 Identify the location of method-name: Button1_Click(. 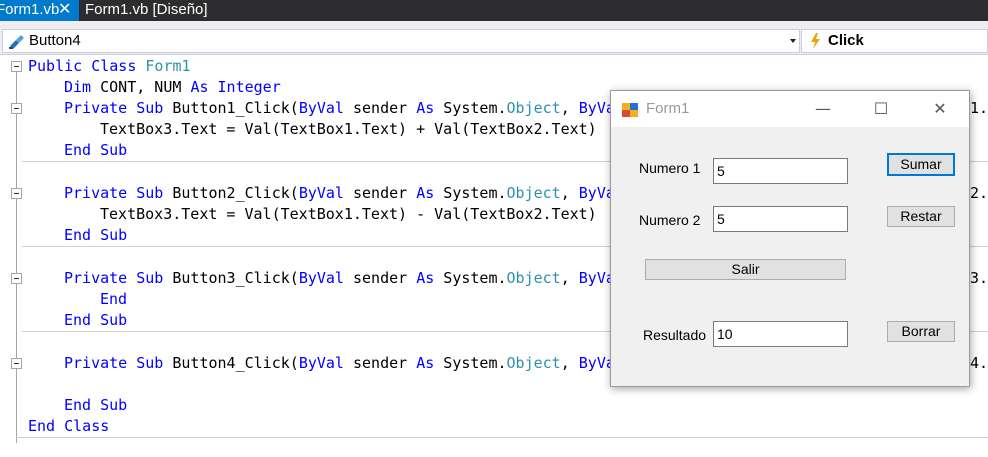
(235, 108).